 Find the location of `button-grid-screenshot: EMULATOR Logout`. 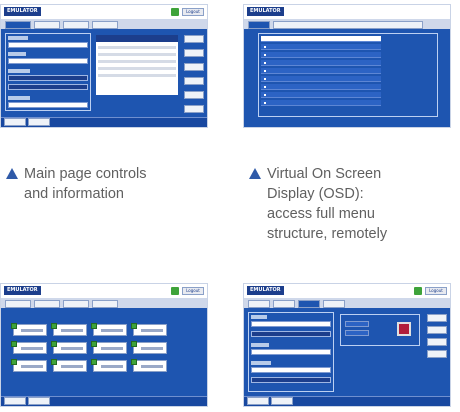

button-grid-screenshot: EMULATOR Logout is located at coordinates (104, 345).